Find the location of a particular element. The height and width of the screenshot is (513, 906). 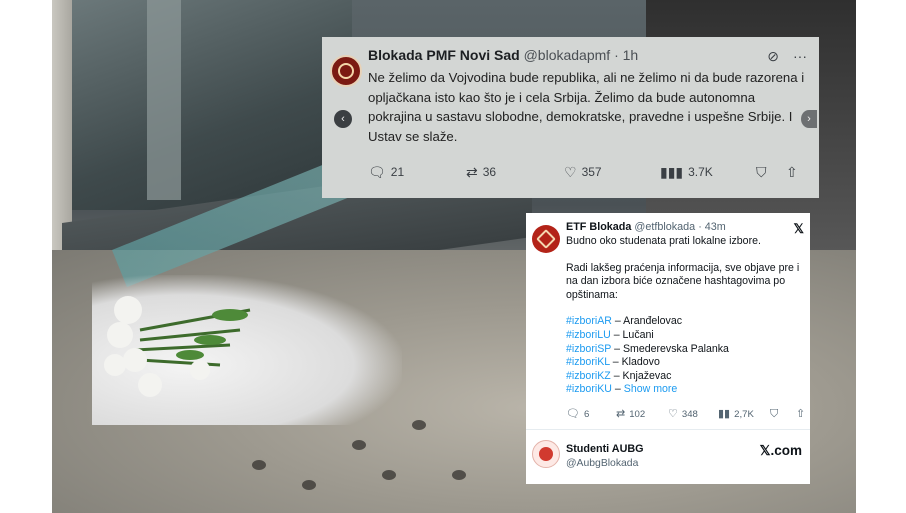

tweet-top-icons: ⊘ ··· is located at coordinates (787, 56).